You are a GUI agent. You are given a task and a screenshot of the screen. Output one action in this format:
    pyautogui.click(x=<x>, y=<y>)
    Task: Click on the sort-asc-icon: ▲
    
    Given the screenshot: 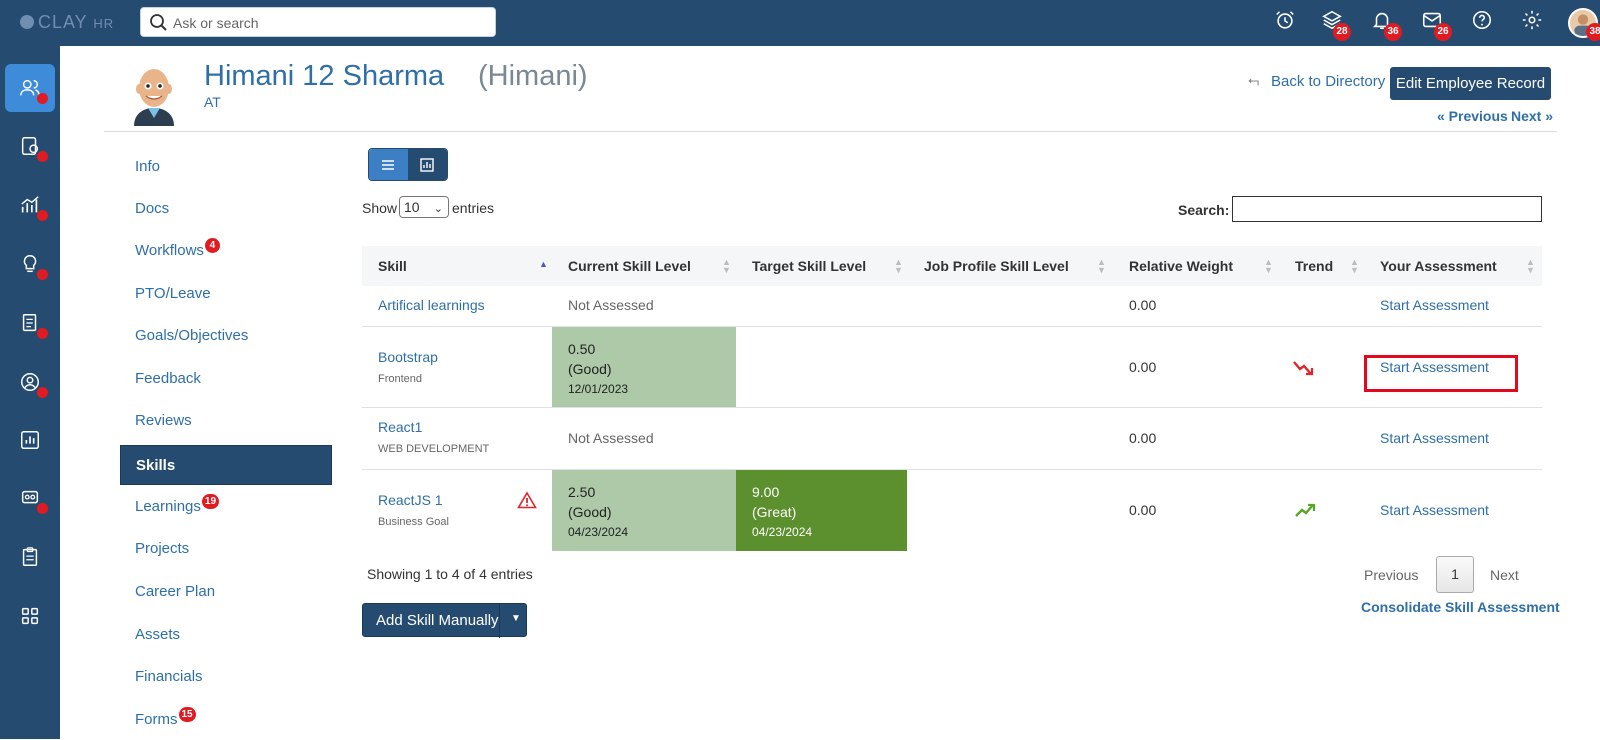 What is the action you would take?
    pyautogui.click(x=543, y=264)
    